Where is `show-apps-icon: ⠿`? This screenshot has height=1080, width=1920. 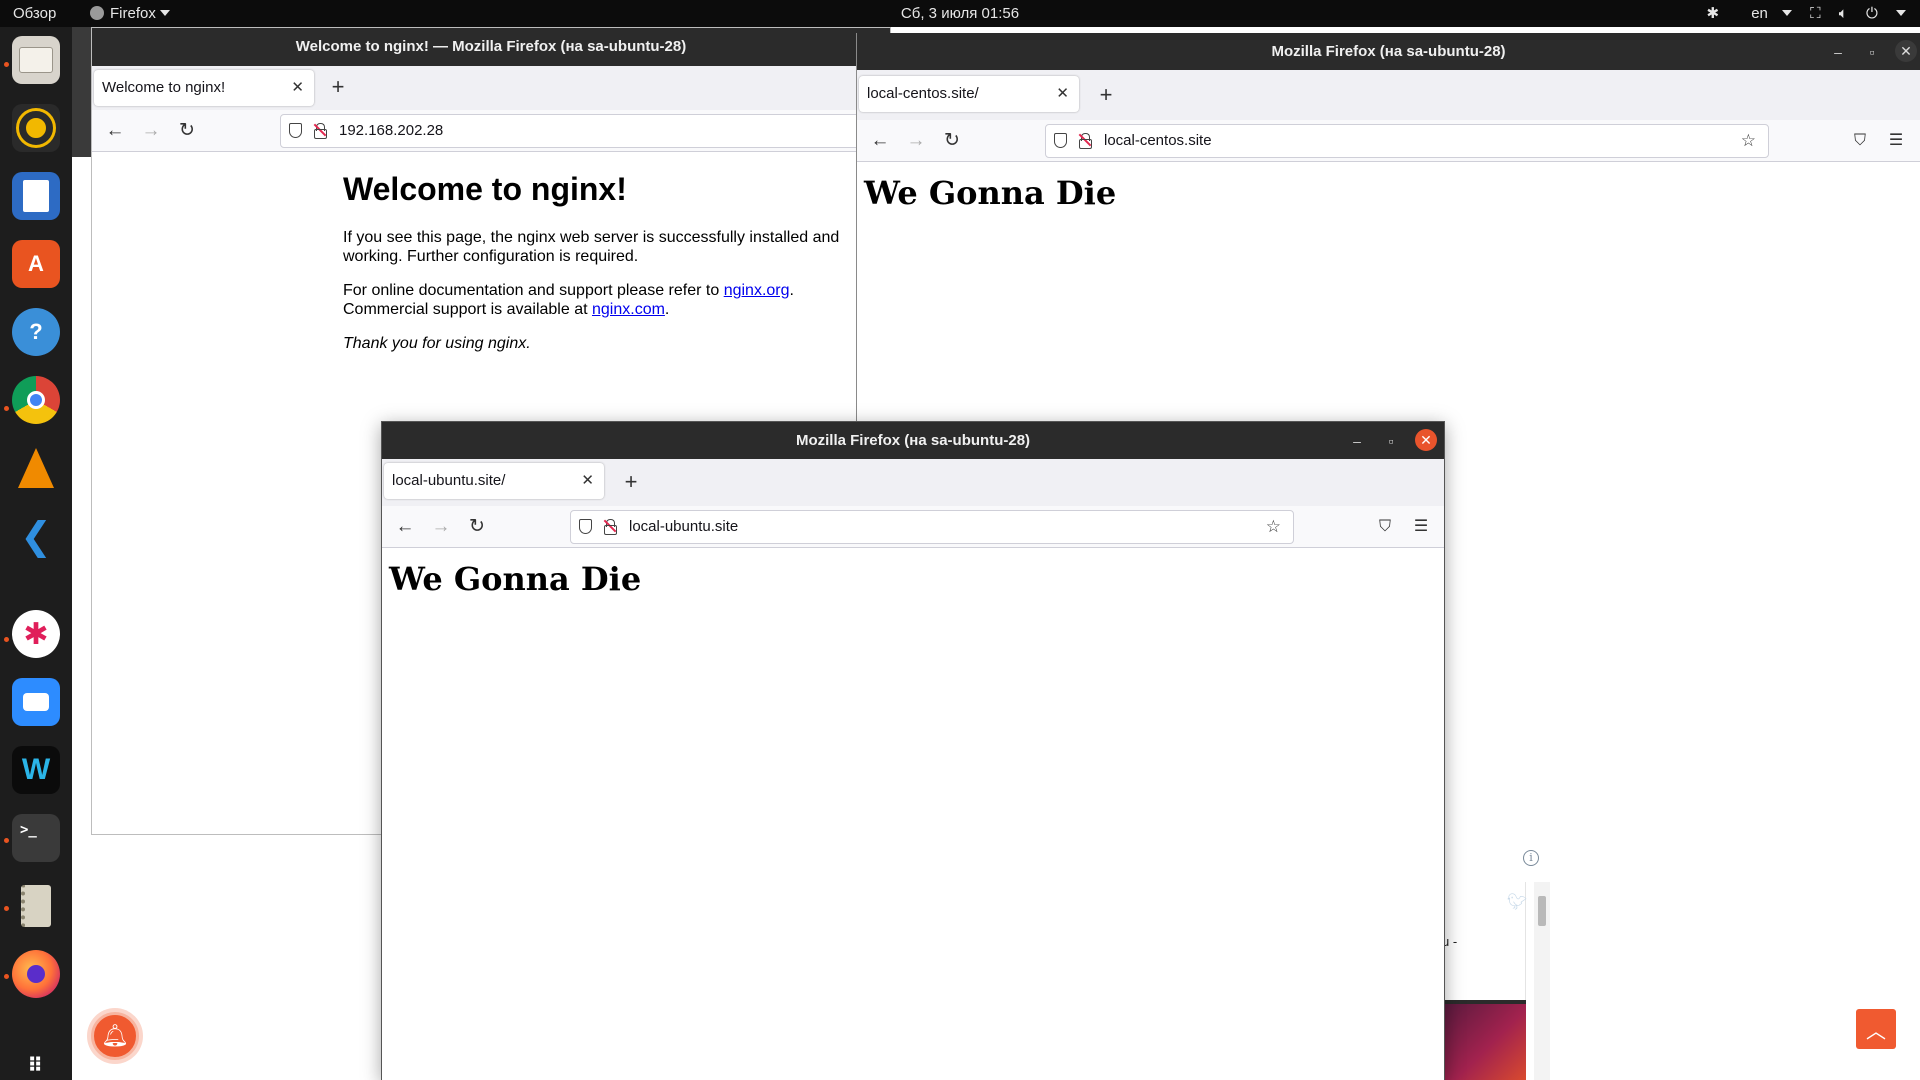
show-apps-icon: ⠿ is located at coordinates (36, 1061).